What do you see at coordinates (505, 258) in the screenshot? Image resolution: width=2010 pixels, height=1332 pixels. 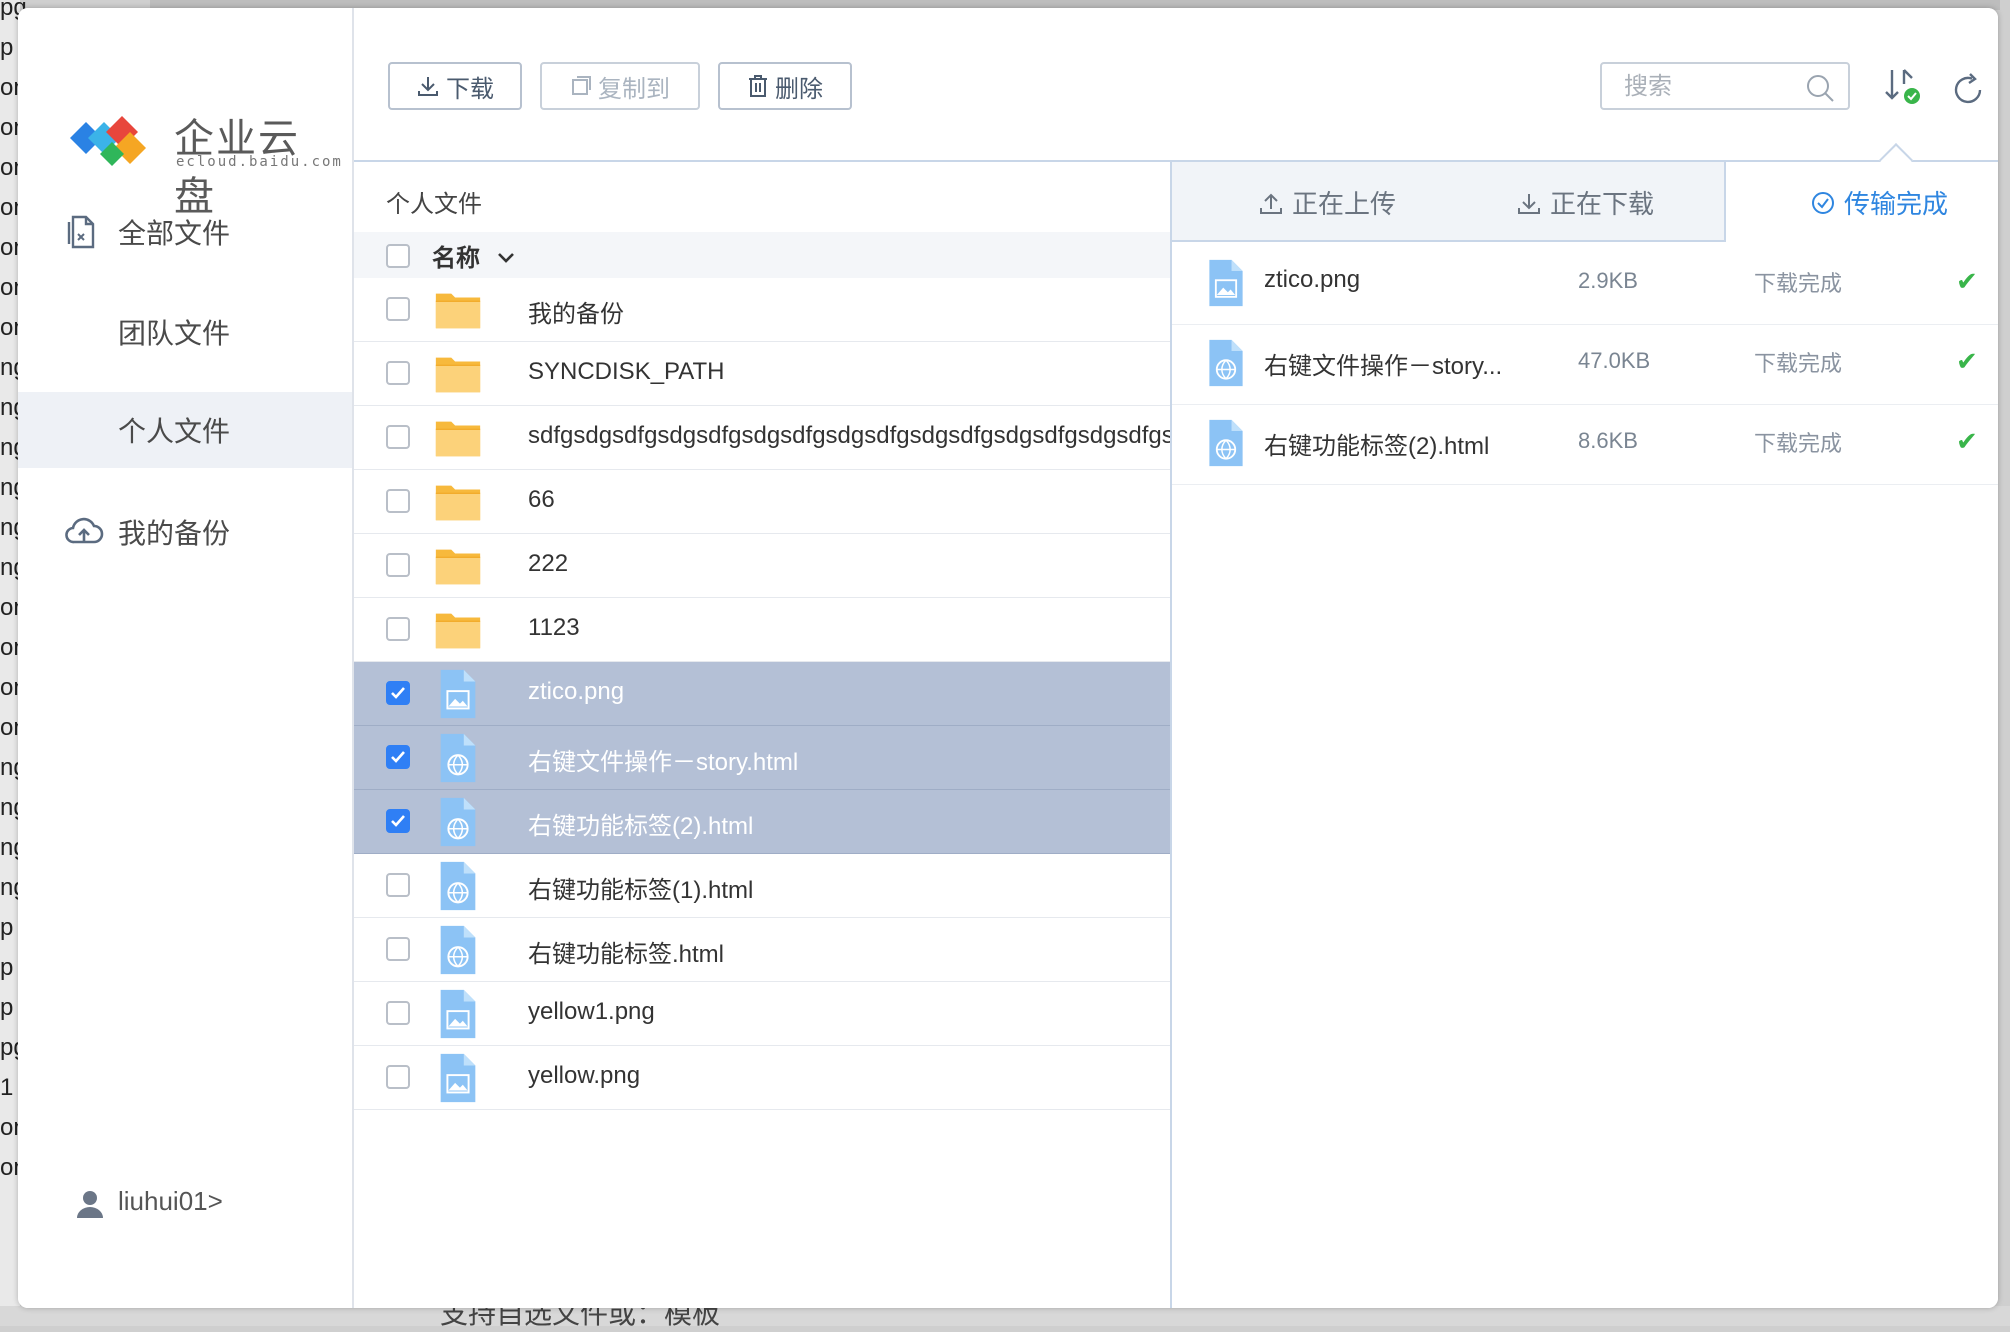 I see `chevron-down-icon` at bounding box center [505, 258].